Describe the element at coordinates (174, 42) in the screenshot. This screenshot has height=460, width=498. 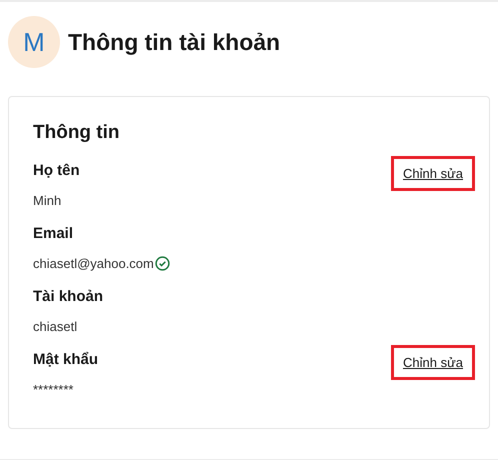
I see `page-title: Thông tin tài khoản` at that location.